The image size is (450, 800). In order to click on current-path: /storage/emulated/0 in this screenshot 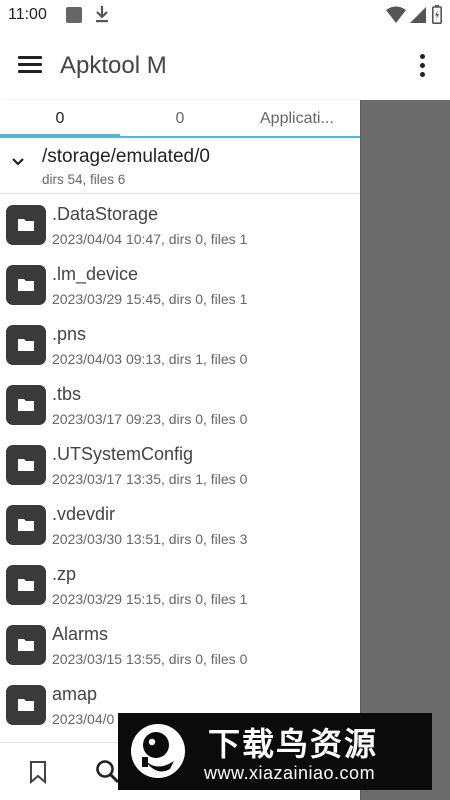, I will do `click(126, 156)`.